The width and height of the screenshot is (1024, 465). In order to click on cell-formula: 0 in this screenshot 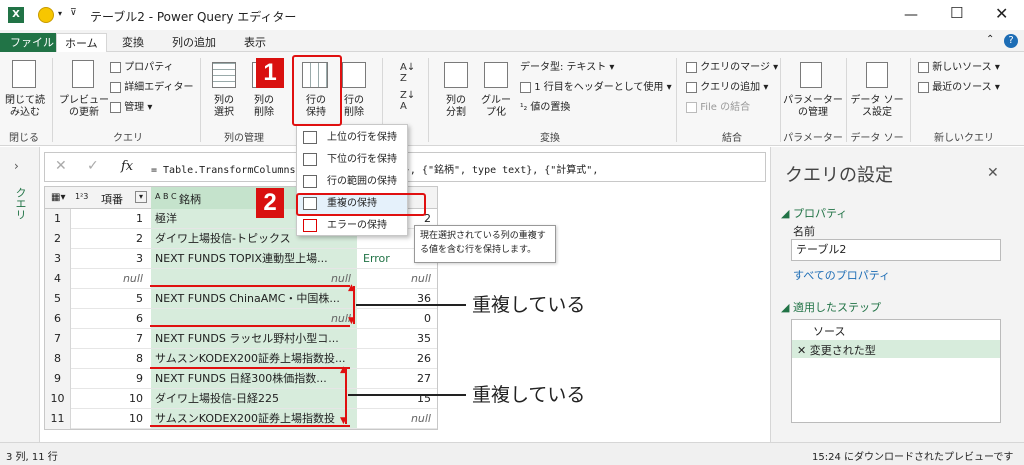, I will do `click(397, 319)`.